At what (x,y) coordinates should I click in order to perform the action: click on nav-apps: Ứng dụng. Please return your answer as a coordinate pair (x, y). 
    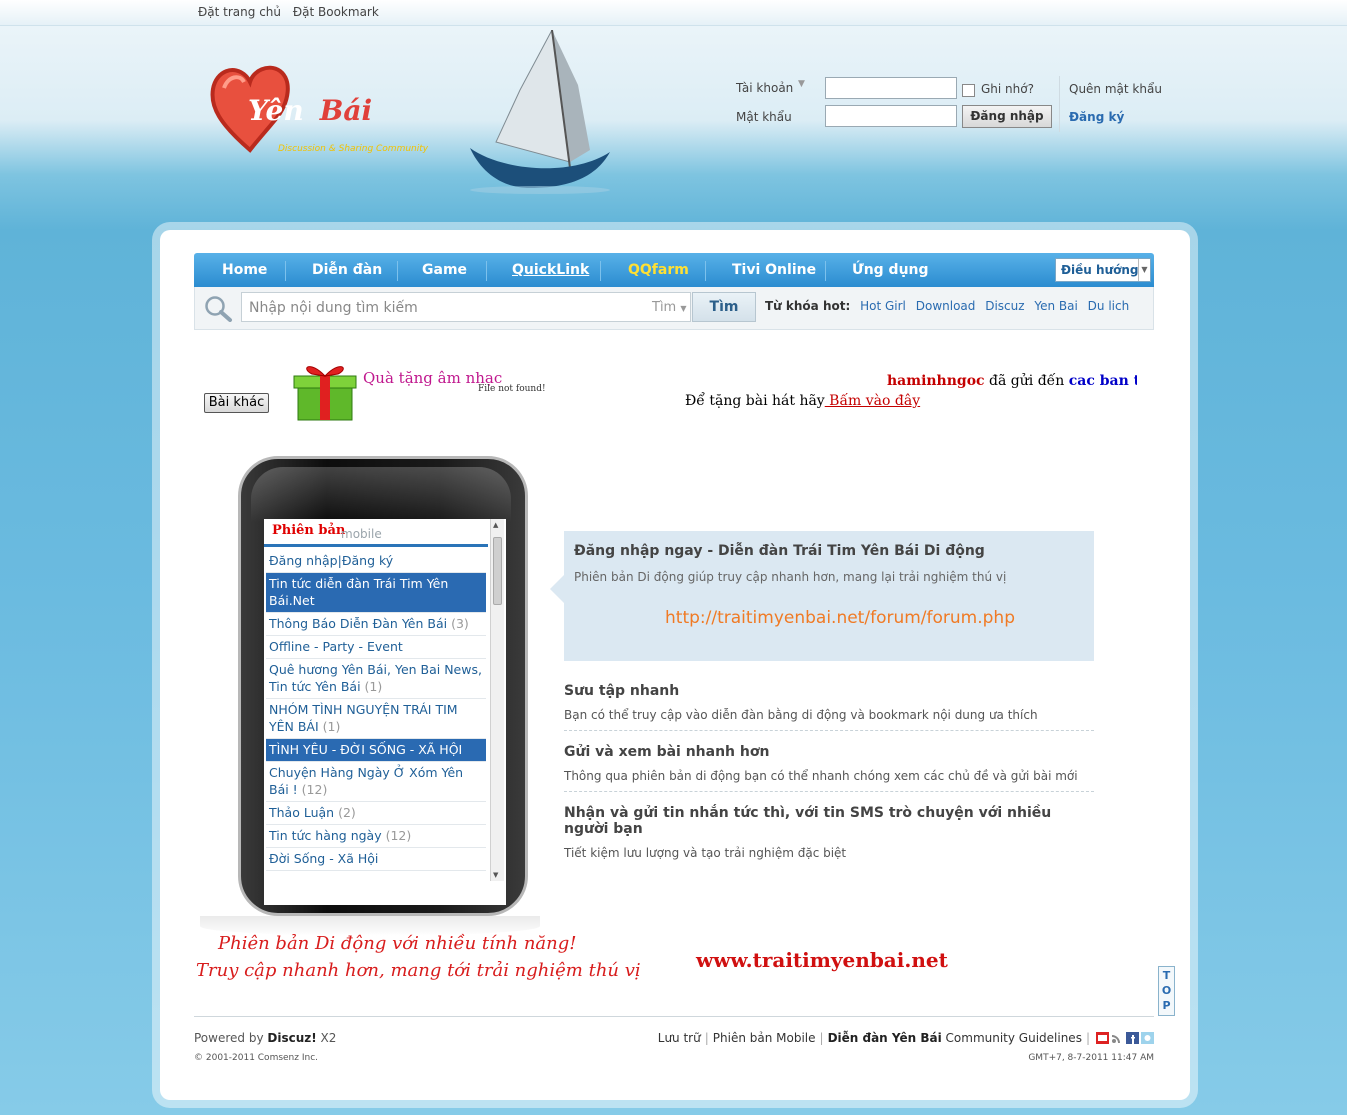
    Looking at the image, I should click on (890, 270).